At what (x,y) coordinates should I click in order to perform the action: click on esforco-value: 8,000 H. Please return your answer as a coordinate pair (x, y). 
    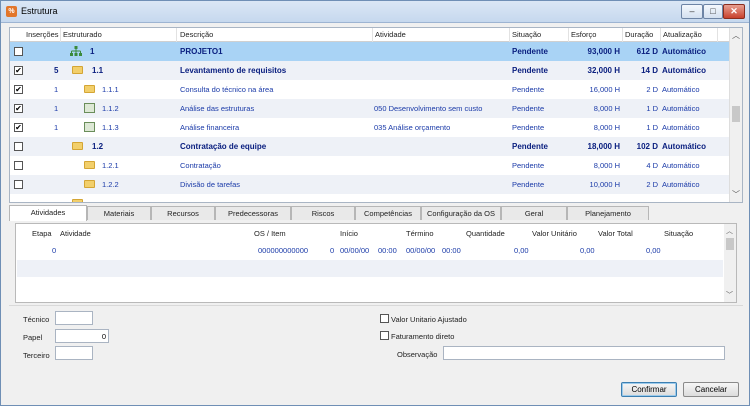
    Looking at the image, I should click on (606, 127).